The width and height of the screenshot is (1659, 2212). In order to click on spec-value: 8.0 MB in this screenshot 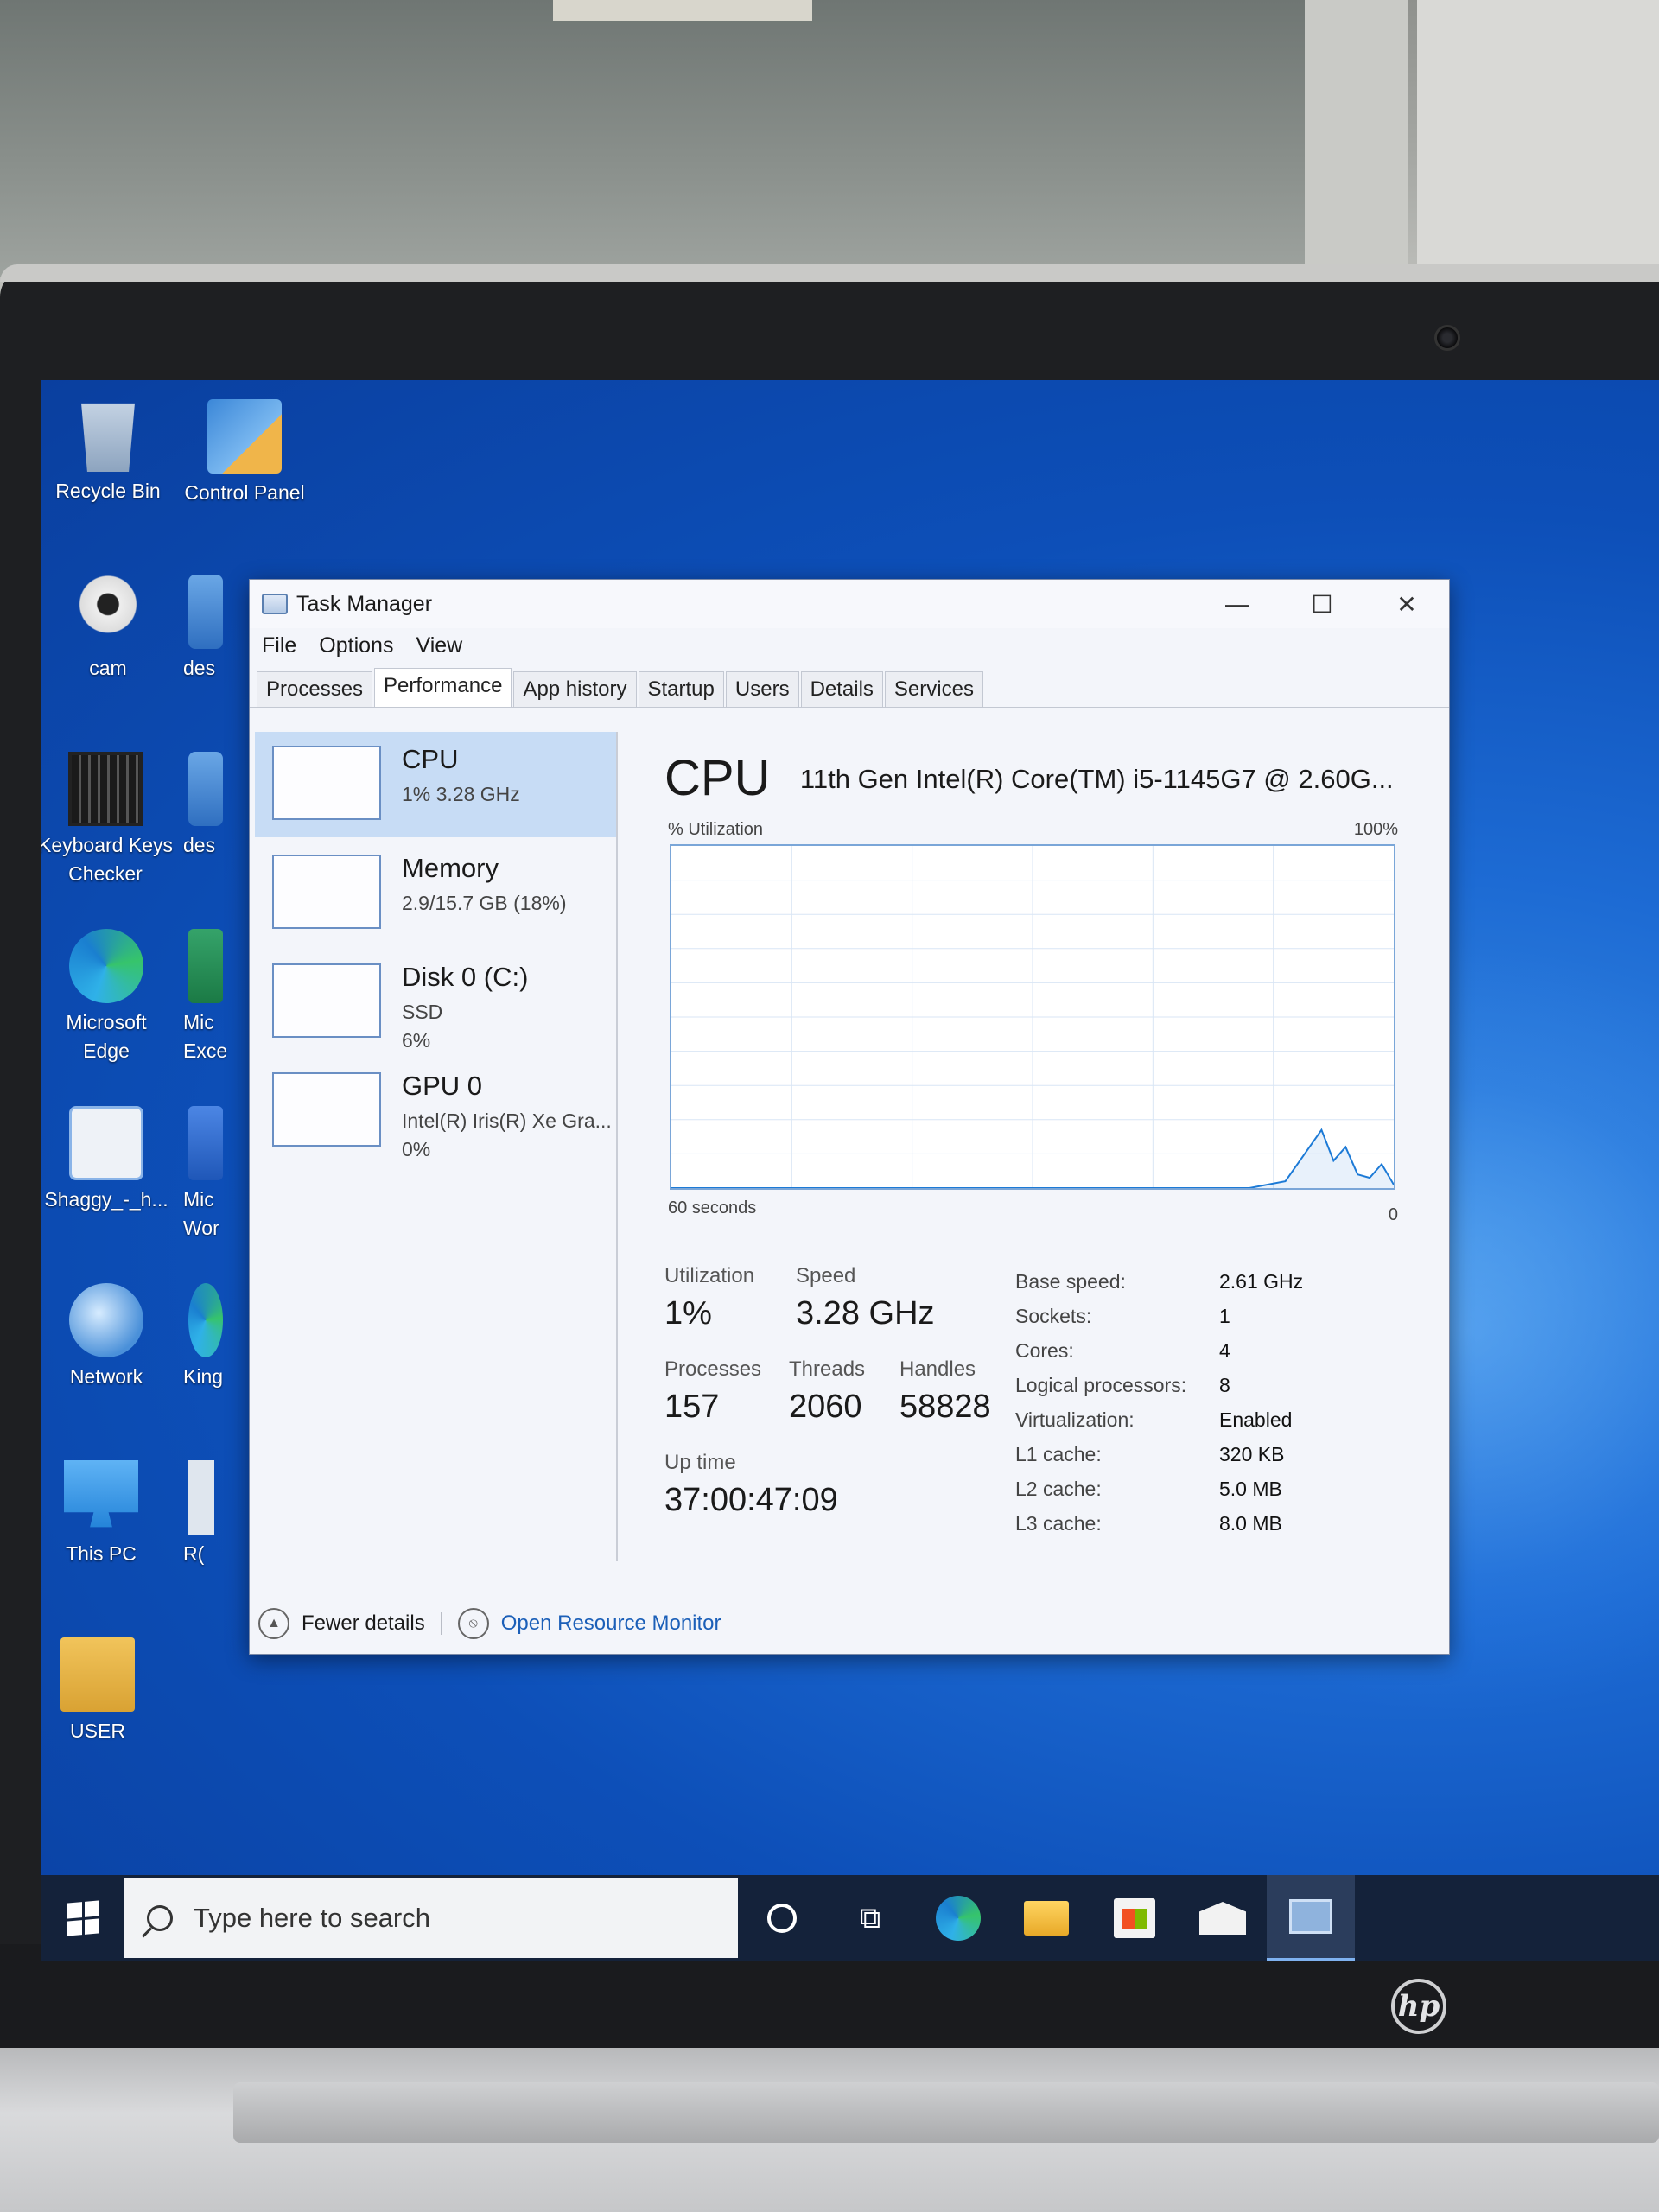, I will do `click(1250, 1523)`.